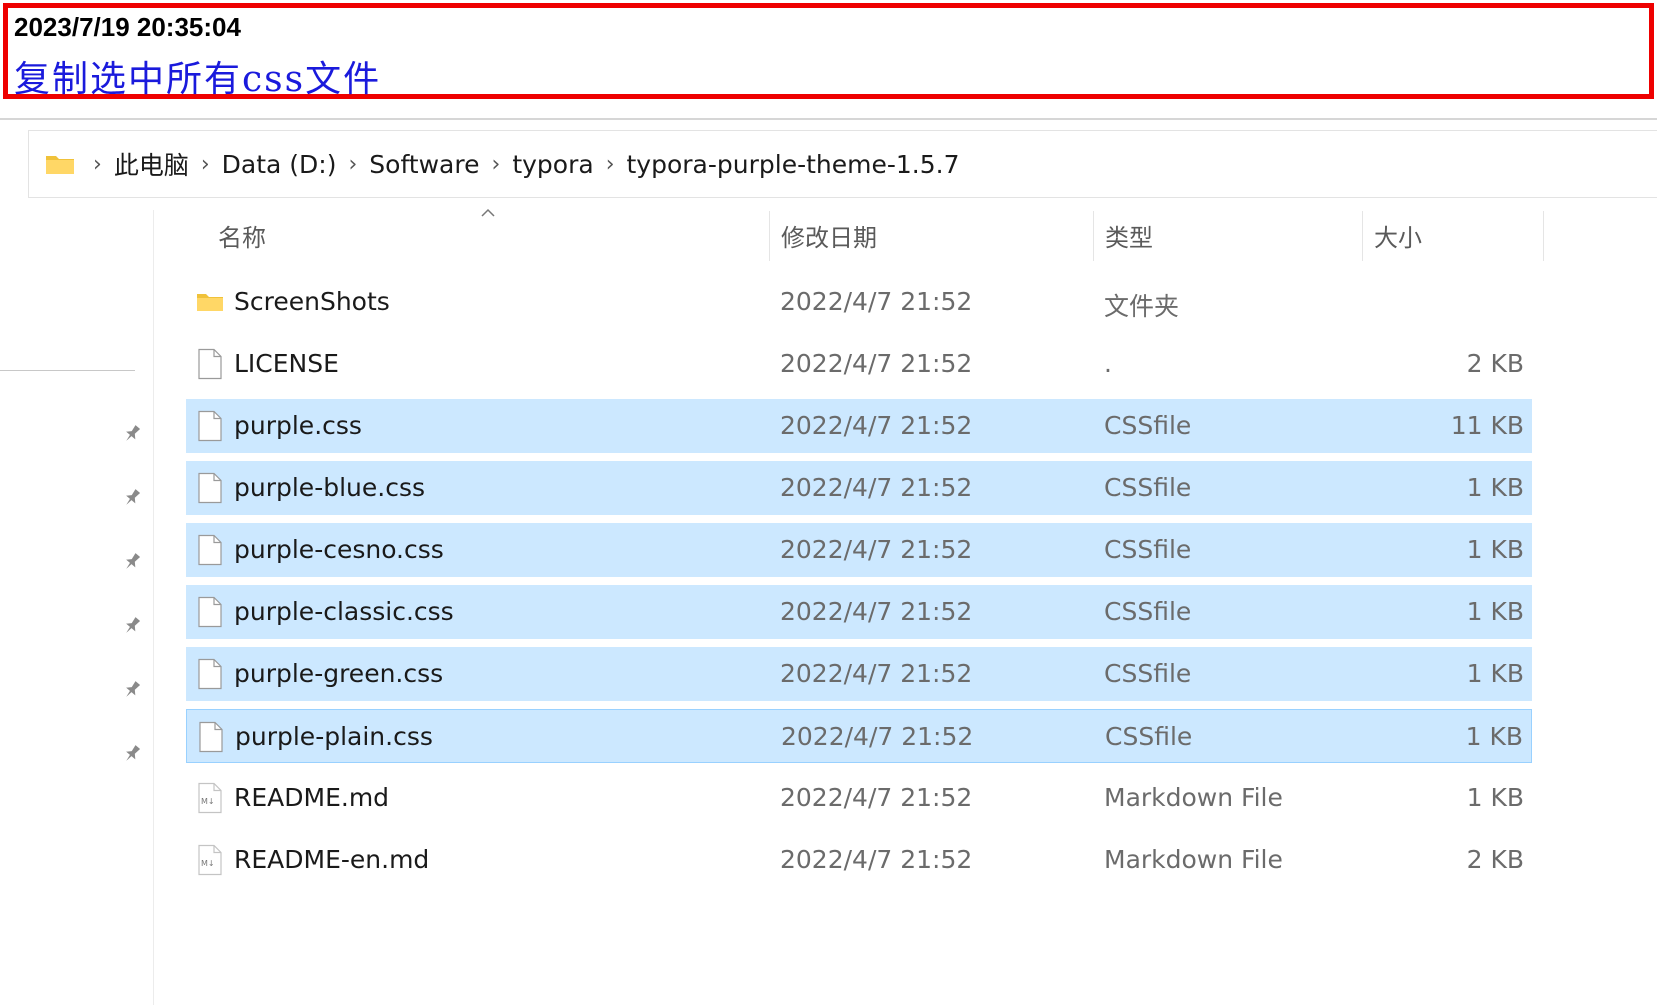 The height and width of the screenshot is (1005, 1657). What do you see at coordinates (829, 235) in the screenshot?
I see `column-header-modified: 修改日期` at bounding box center [829, 235].